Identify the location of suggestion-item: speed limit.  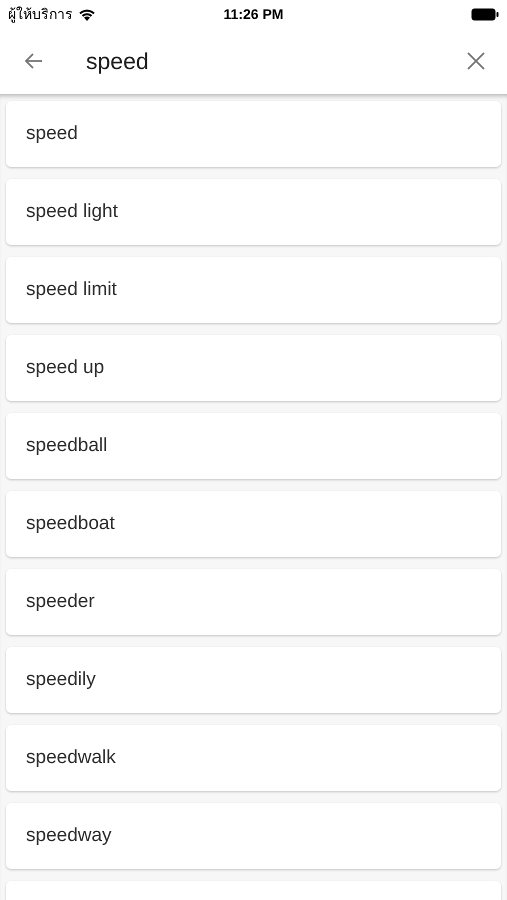
(253, 290).